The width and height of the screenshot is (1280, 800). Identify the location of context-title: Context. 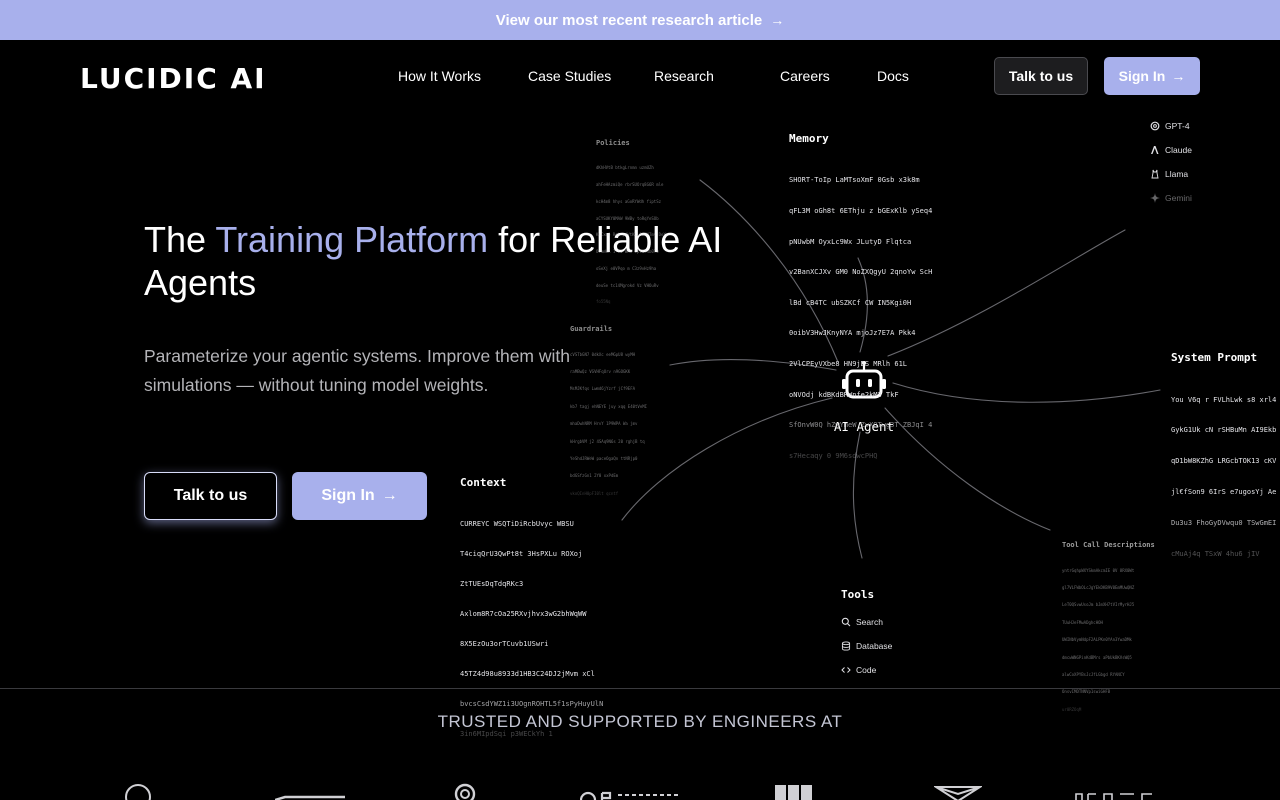
(483, 482).